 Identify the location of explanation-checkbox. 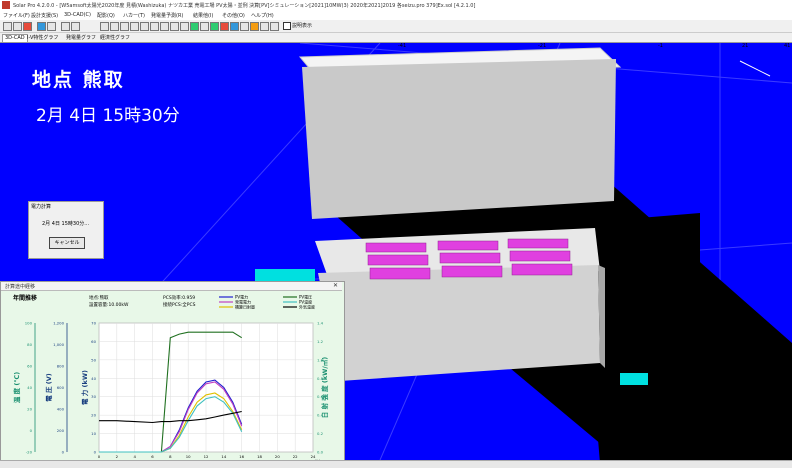
(287, 26).